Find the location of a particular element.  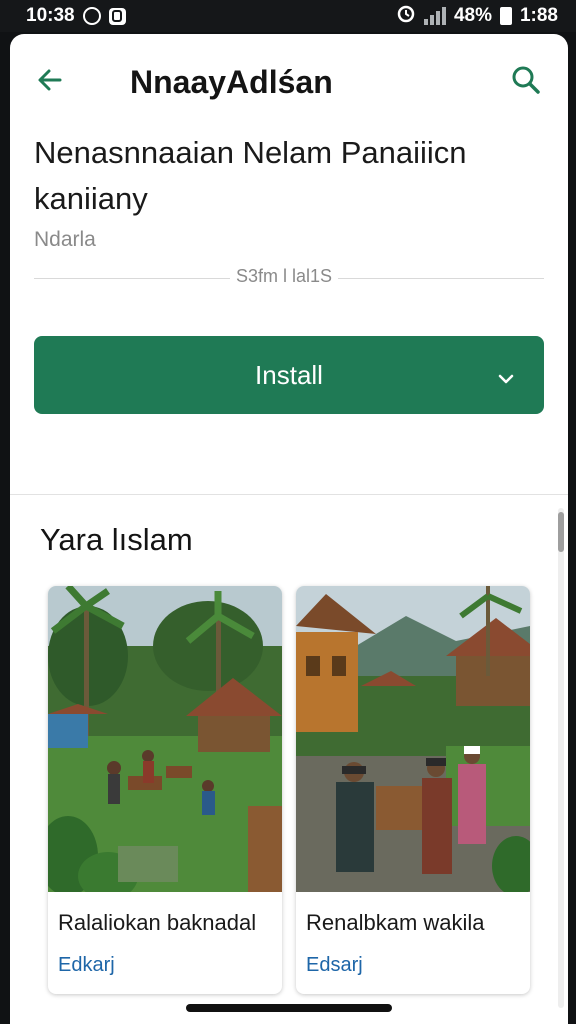

section-title: Yara lıslam is located at coordinates (116, 539).